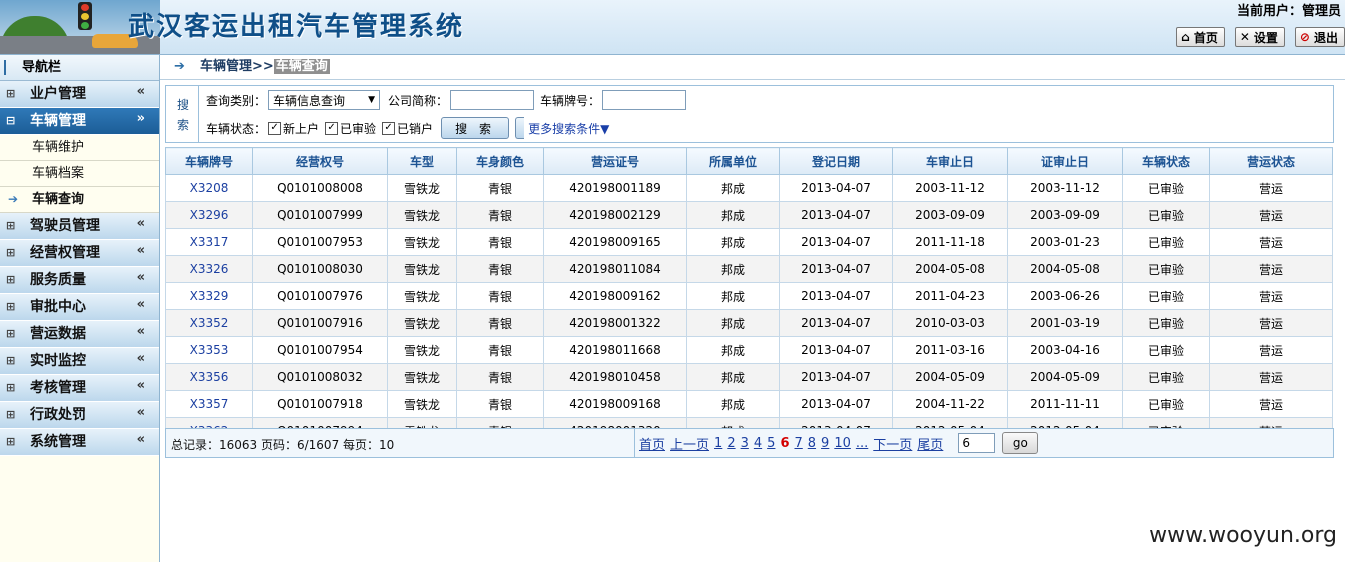 The height and width of the screenshot is (562, 1345). What do you see at coordinates (731, 443) in the screenshot?
I see `page-link: 2` at bounding box center [731, 443].